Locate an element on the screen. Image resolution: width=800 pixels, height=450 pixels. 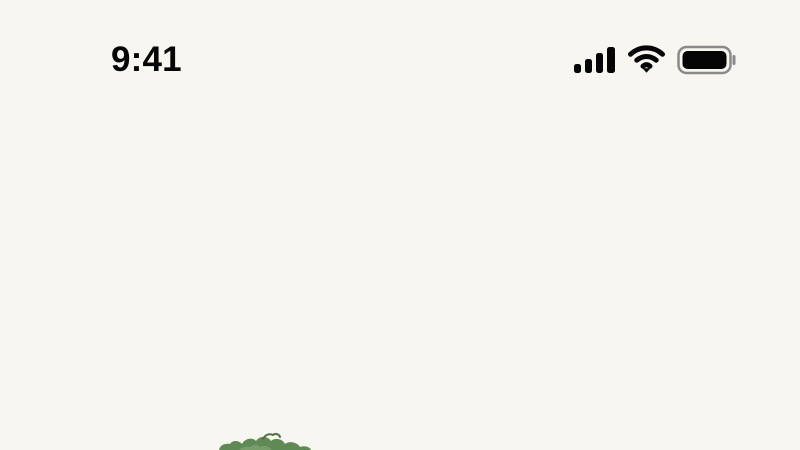
status-time: 9:41 is located at coordinates (146, 59).